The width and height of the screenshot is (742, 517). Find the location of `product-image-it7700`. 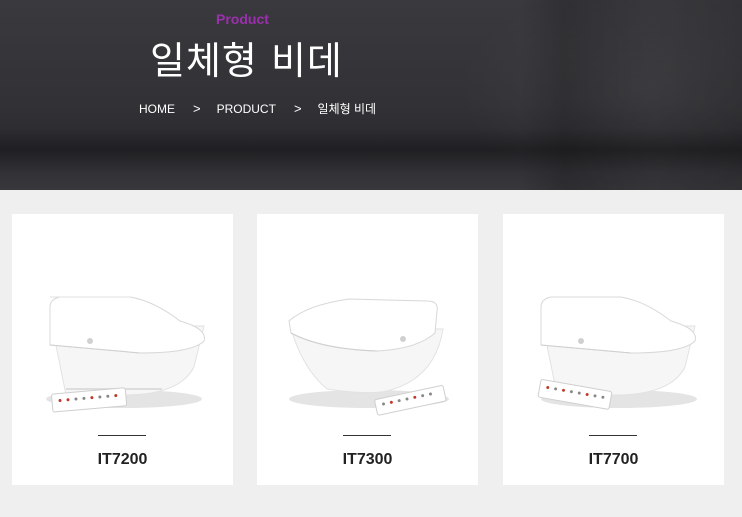

product-image-it7700 is located at coordinates (613, 344).